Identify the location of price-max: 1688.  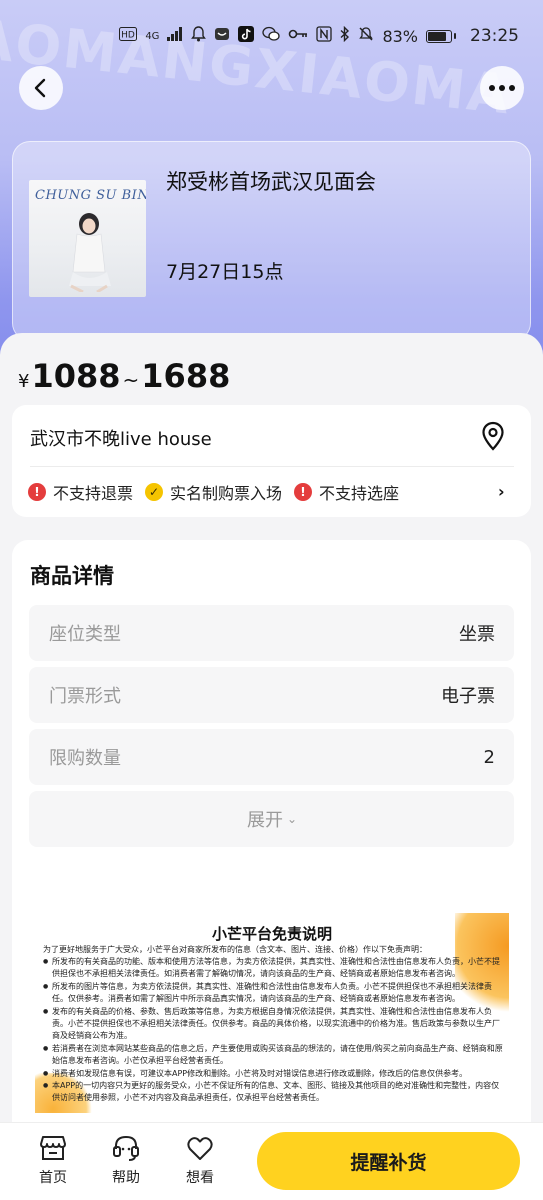
(186, 376).